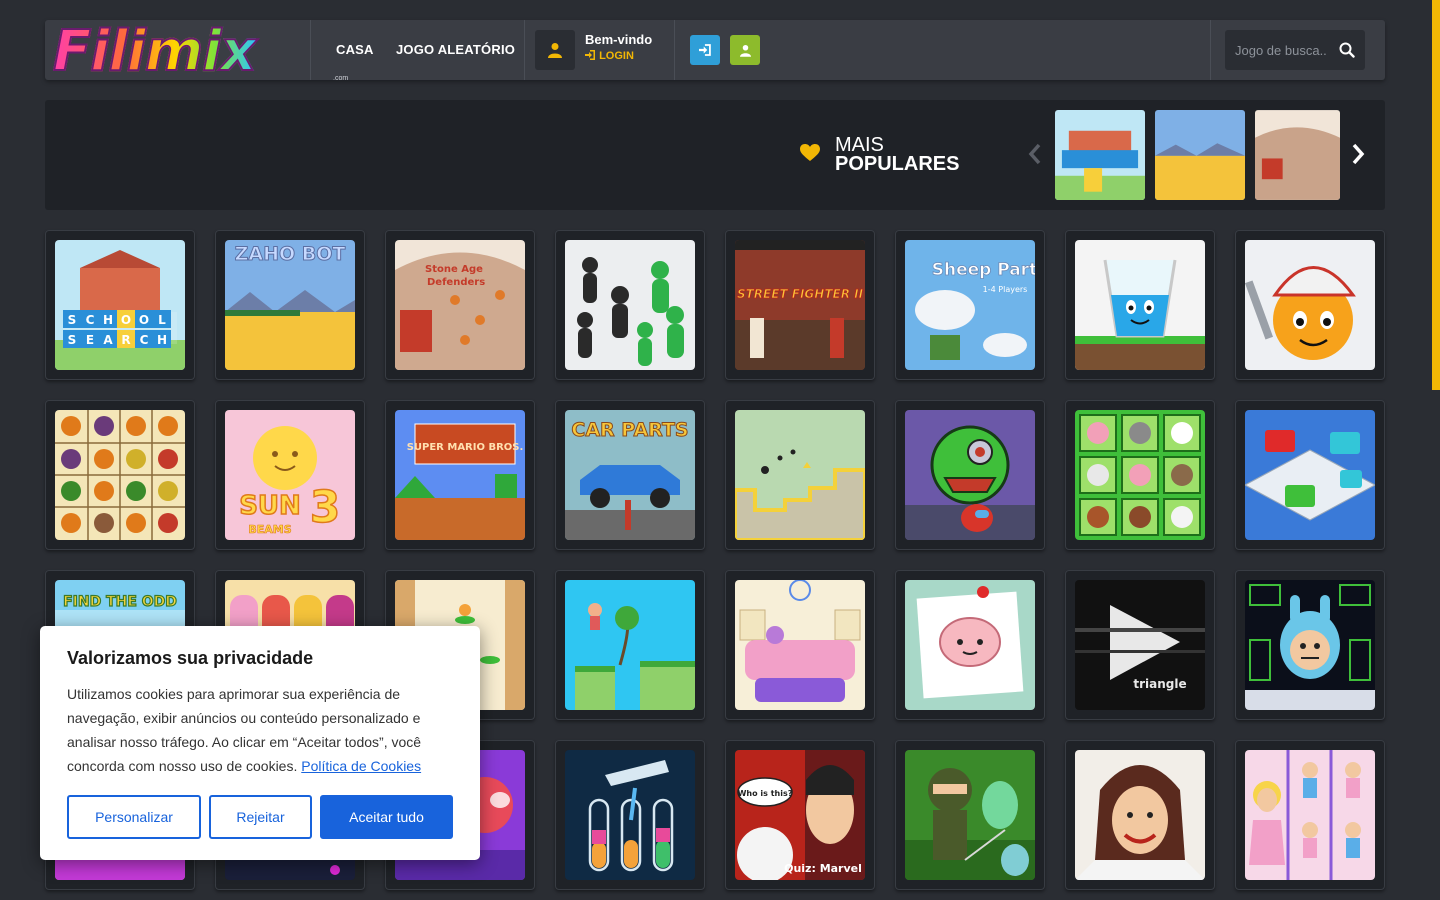 This screenshot has width=1440, height=900. What do you see at coordinates (1436, 450) in the screenshot?
I see `scrollbar-track` at bounding box center [1436, 450].